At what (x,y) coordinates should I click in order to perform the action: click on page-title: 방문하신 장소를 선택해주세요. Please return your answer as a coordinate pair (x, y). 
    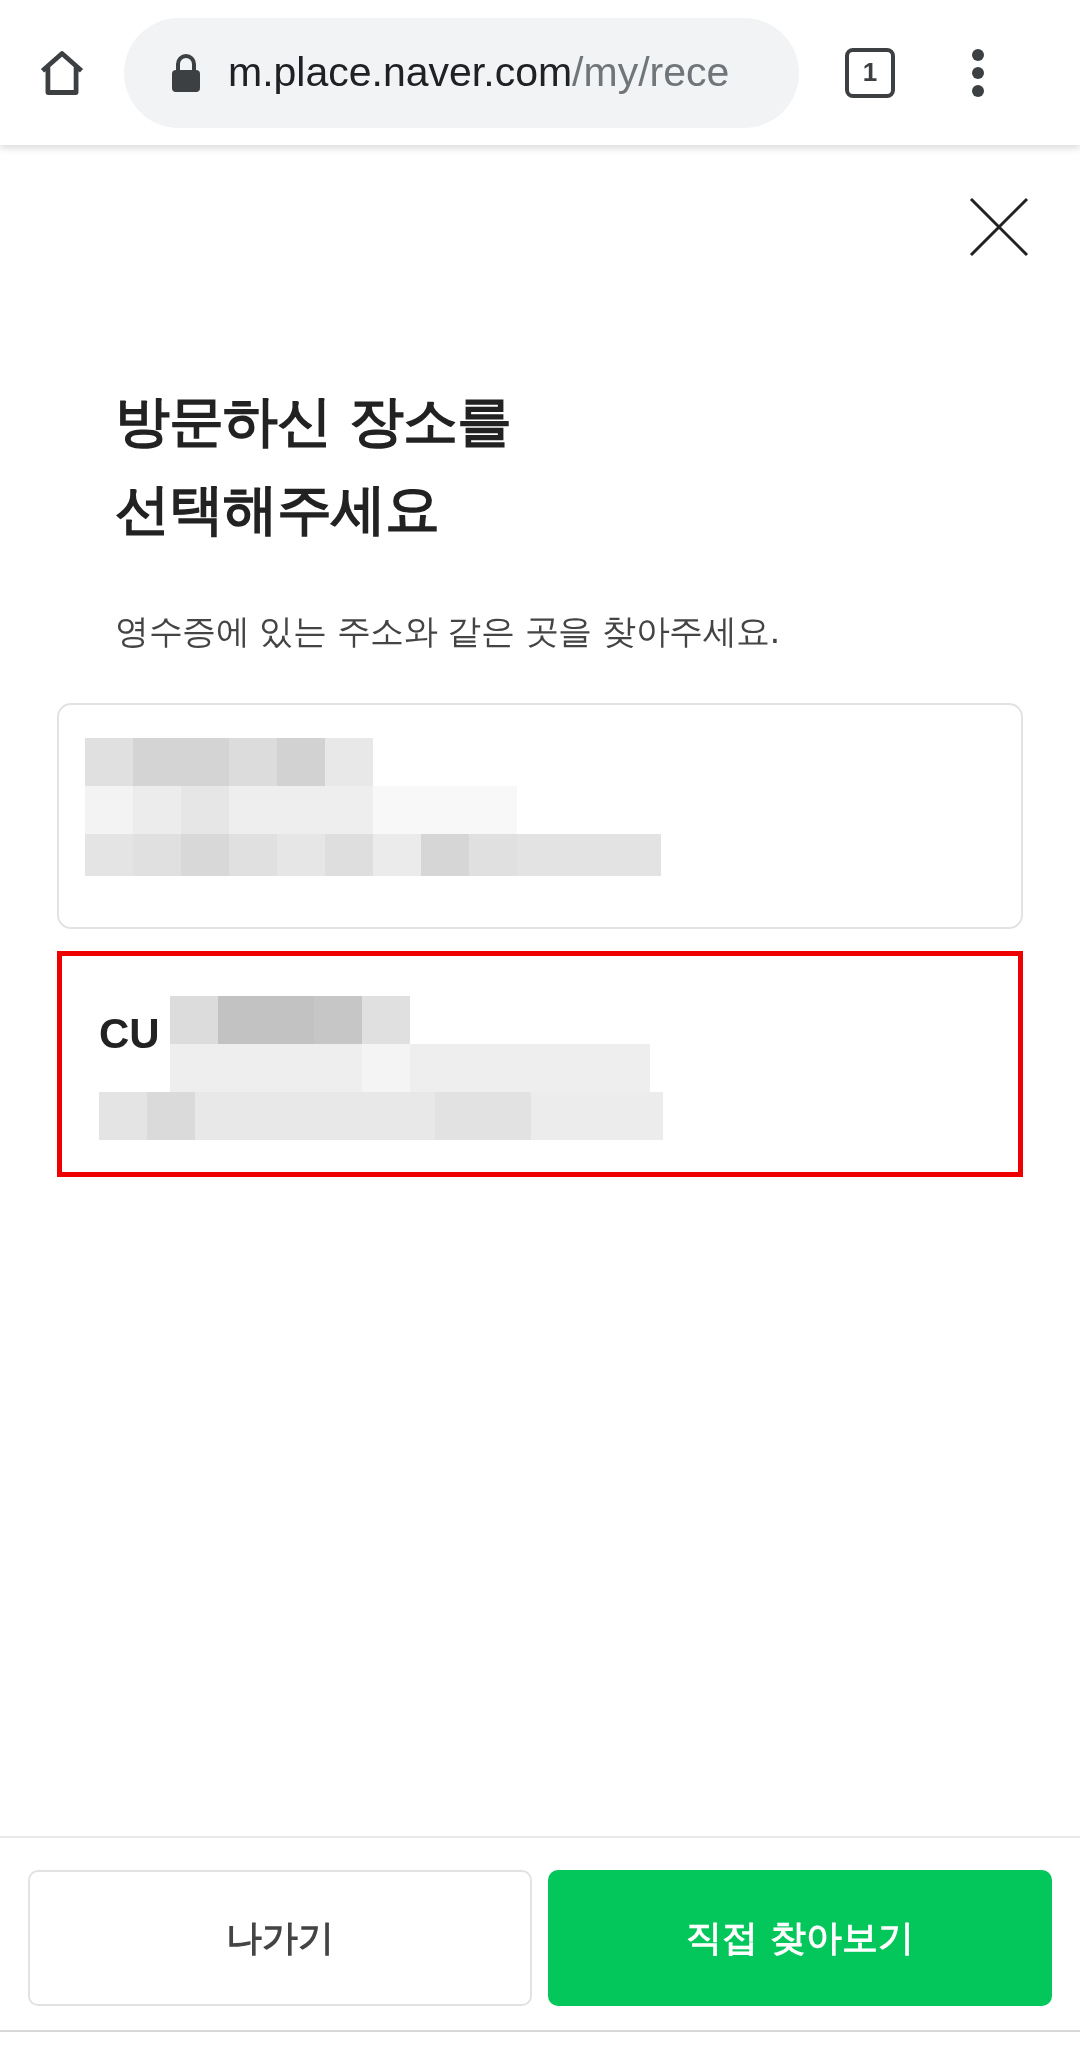
    Looking at the image, I should click on (314, 465).